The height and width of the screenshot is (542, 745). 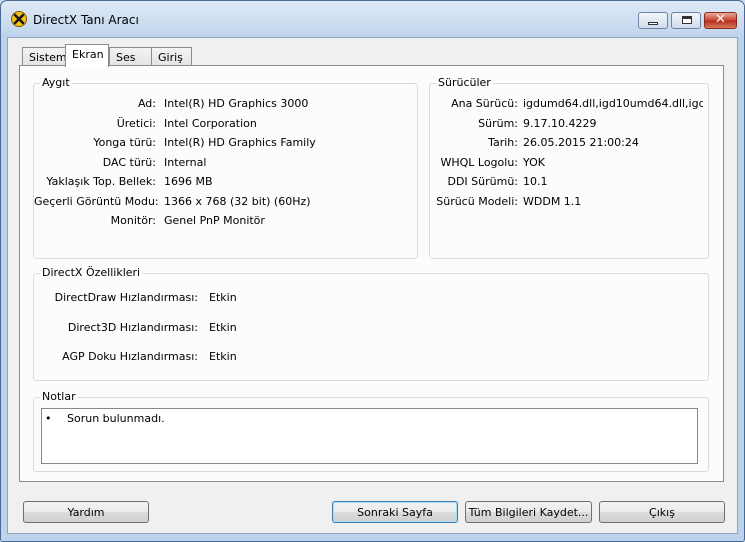 I want to click on ddi-version-value: 10.1, so click(x=535, y=181).